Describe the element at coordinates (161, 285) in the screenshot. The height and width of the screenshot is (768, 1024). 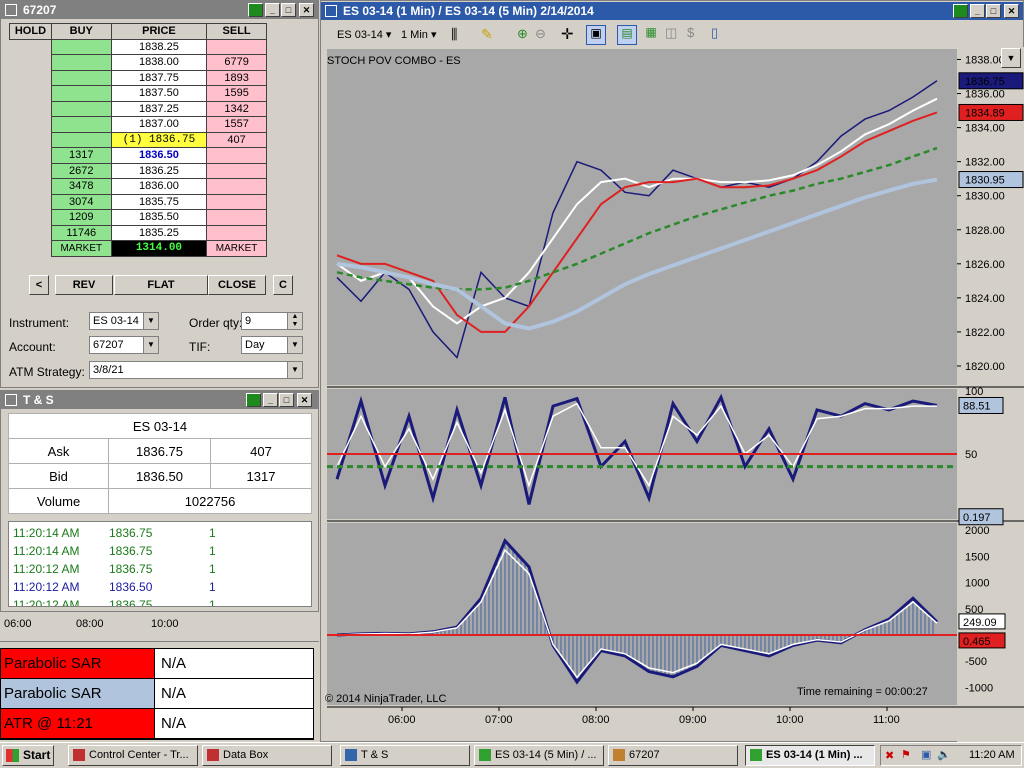
I see `flat-button: FLAT` at that location.